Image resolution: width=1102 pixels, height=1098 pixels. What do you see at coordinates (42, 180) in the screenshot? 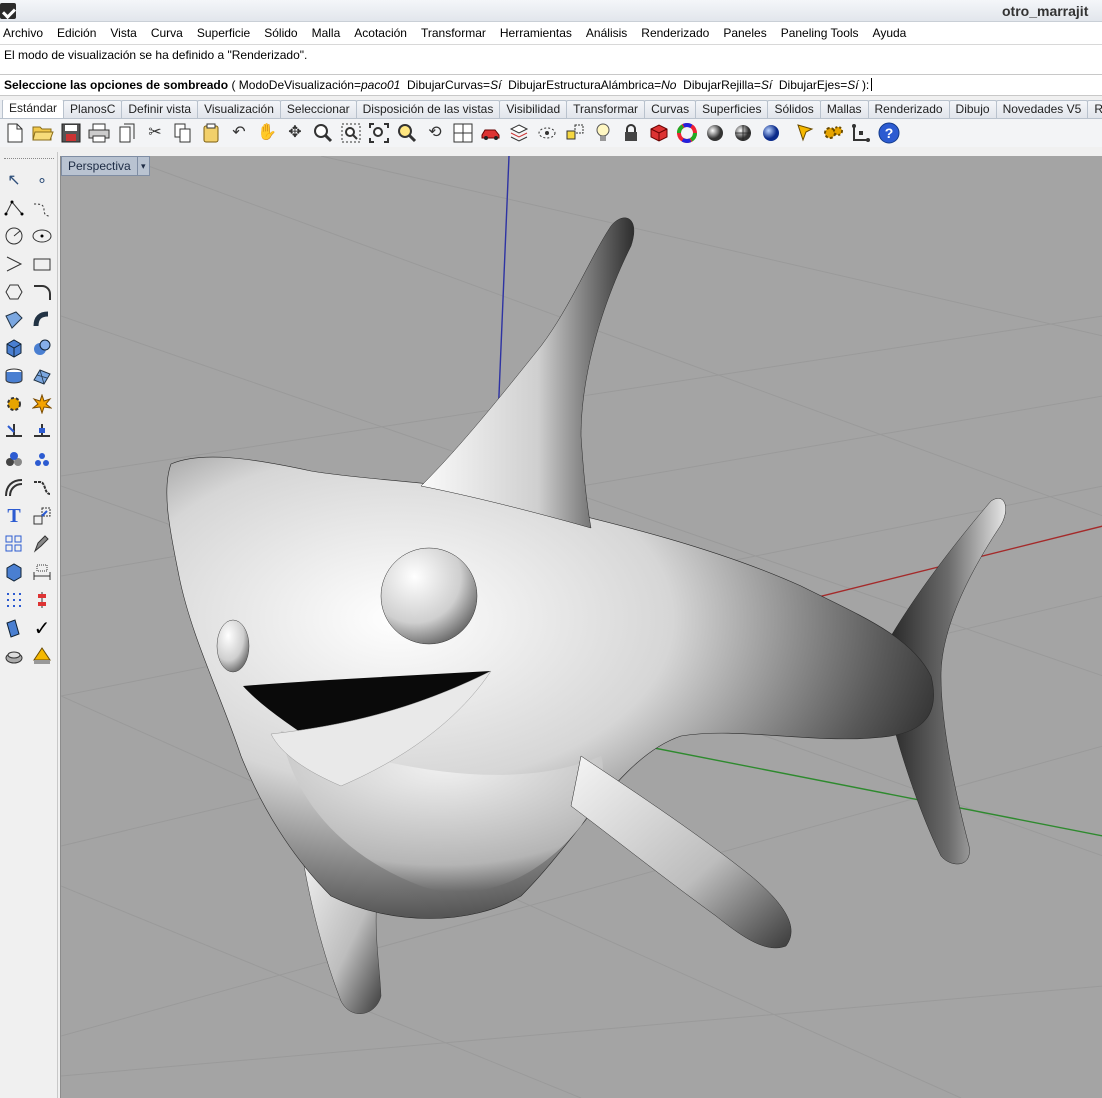
I see `point-icon: ∘` at bounding box center [42, 180].